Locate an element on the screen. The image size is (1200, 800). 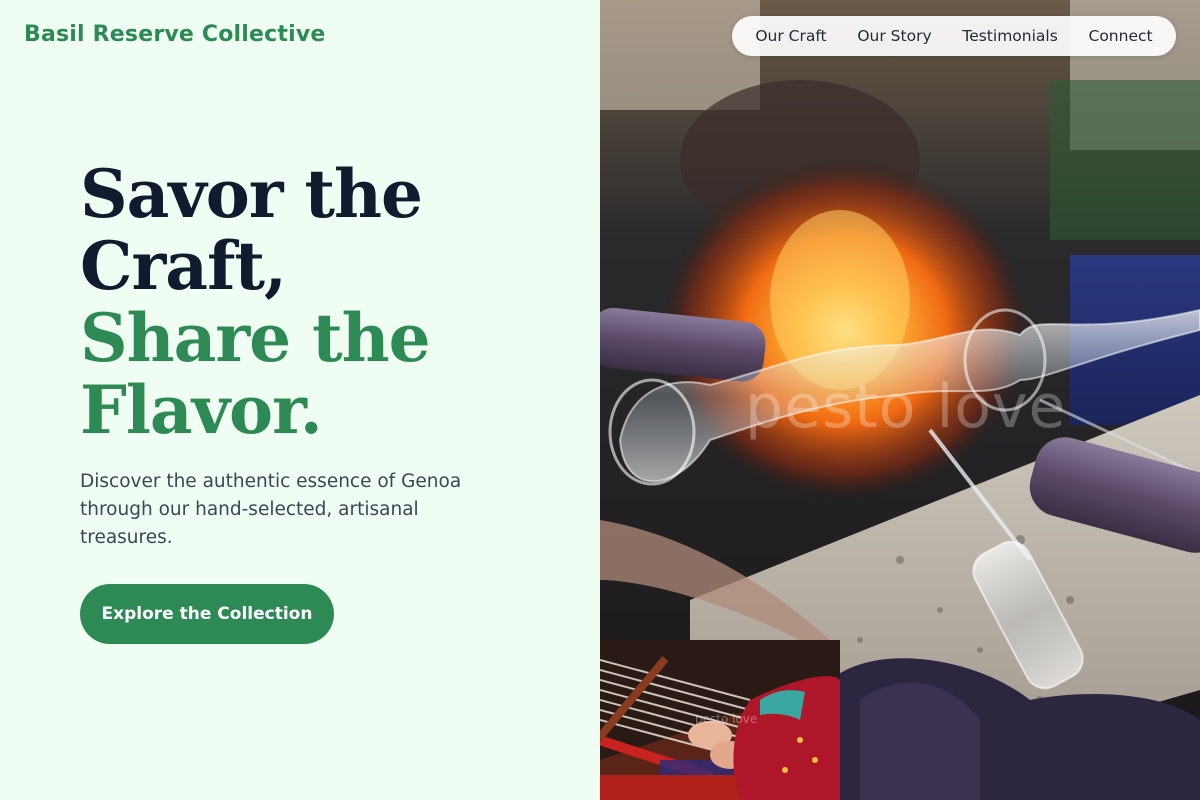
nav-item-our-story: Our Story is located at coordinates (894, 36).